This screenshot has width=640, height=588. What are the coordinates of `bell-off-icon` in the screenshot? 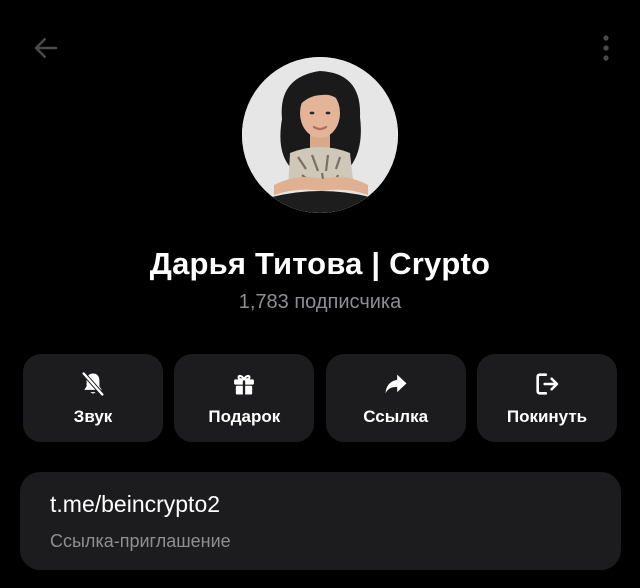 It's located at (93, 384).